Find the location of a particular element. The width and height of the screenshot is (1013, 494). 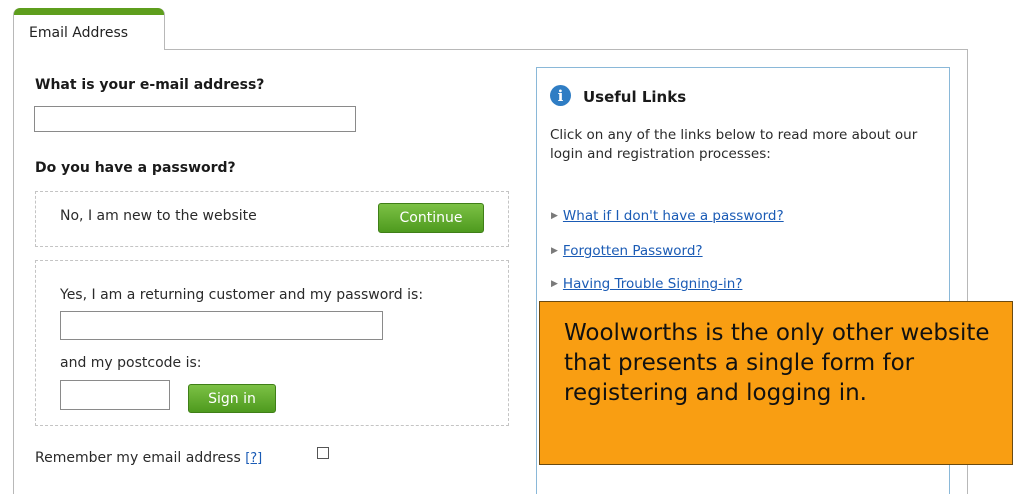

password-question-heading: Do you have a password? is located at coordinates (135, 168).